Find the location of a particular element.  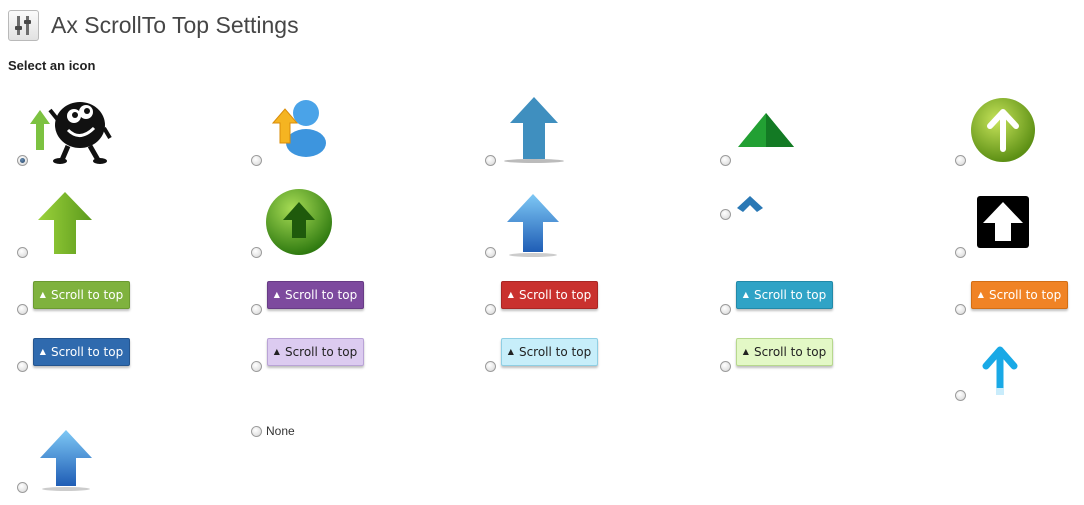

scroll-to-top-sample-green: ▲ Scroll to top is located at coordinates (81, 295).